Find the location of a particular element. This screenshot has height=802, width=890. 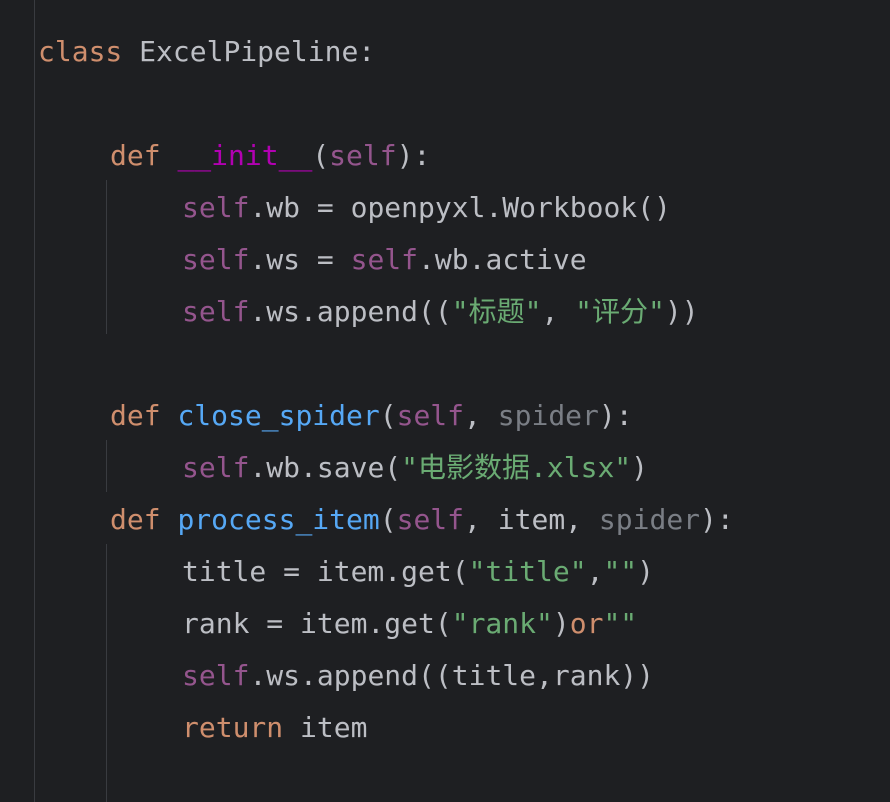

code-token: .ws.append(( is located at coordinates (350, 311).